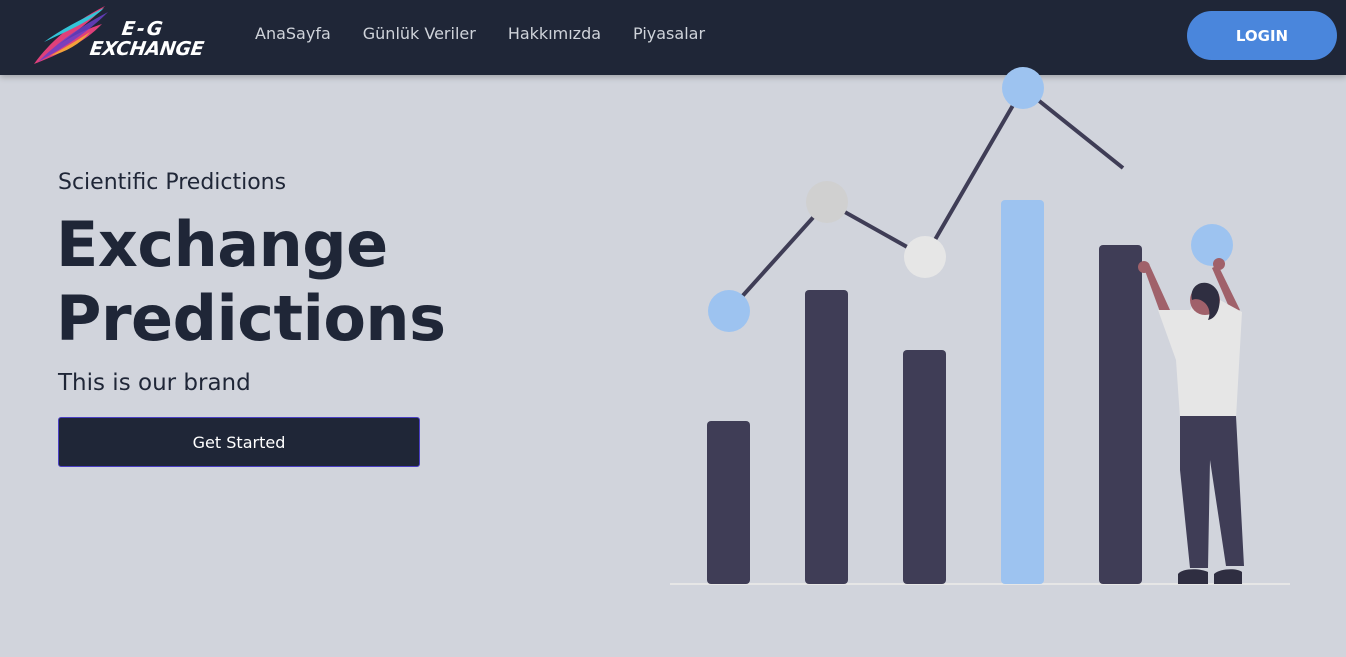 This screenshot has width=1346, height=657. I want to click on hero-subtitle: Scientific Predictions, so click(172, 182).